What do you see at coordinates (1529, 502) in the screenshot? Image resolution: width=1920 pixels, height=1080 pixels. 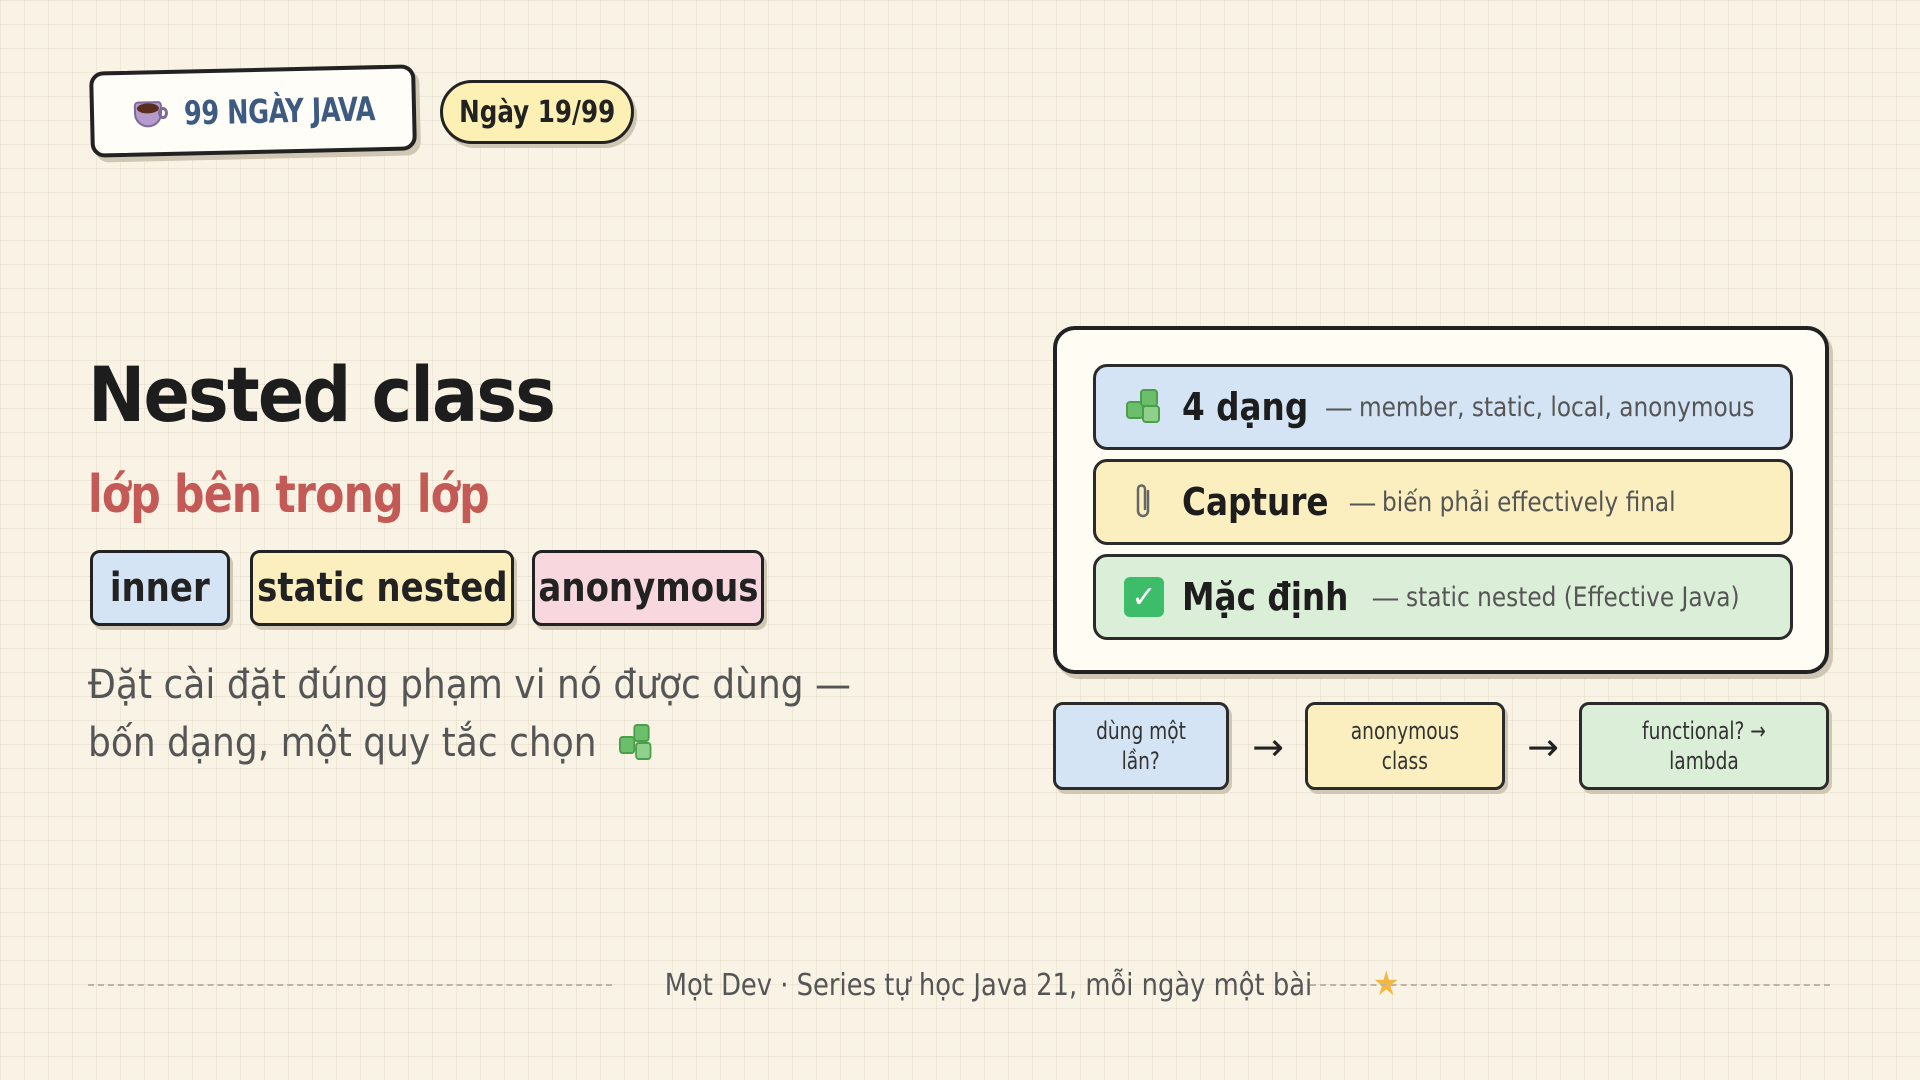 I see `card-row-detail: biến phải effectively final` at bounding box center [1529, 502].